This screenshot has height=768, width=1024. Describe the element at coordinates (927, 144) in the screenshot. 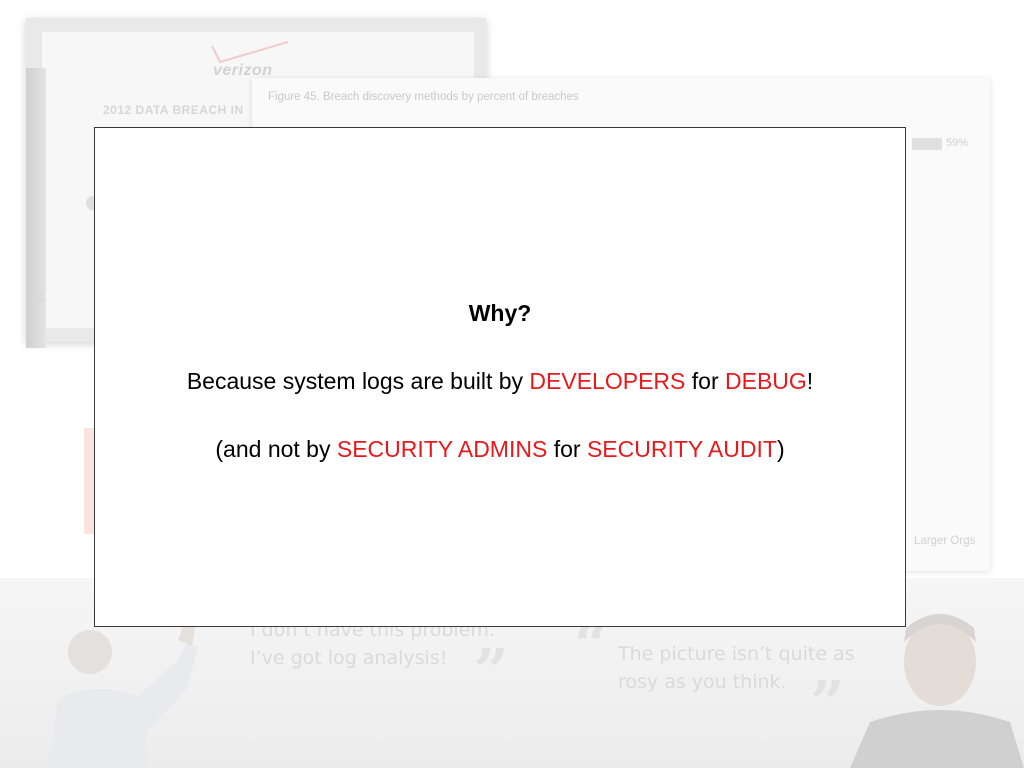

I see `chart-bar` at that location.